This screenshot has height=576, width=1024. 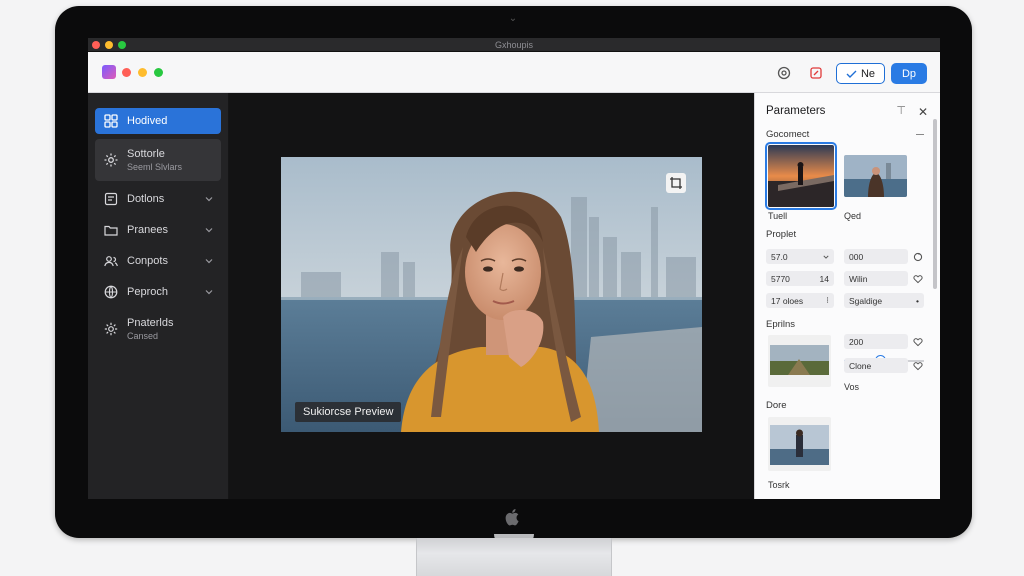 I want to click on apple-logo-icon, so click(x=512, y=517).